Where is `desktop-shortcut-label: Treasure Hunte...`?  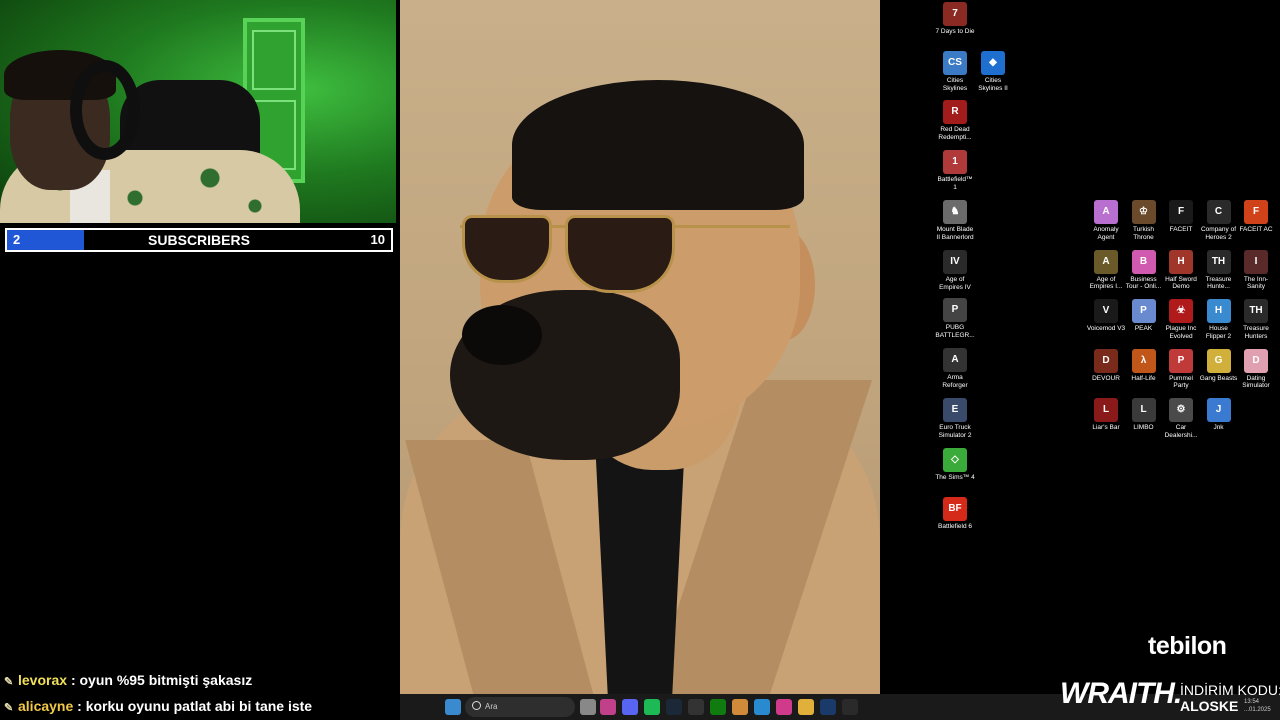
desktop-shortcut-label: Treasure Hunte... is located at coordinates (1218, 283).